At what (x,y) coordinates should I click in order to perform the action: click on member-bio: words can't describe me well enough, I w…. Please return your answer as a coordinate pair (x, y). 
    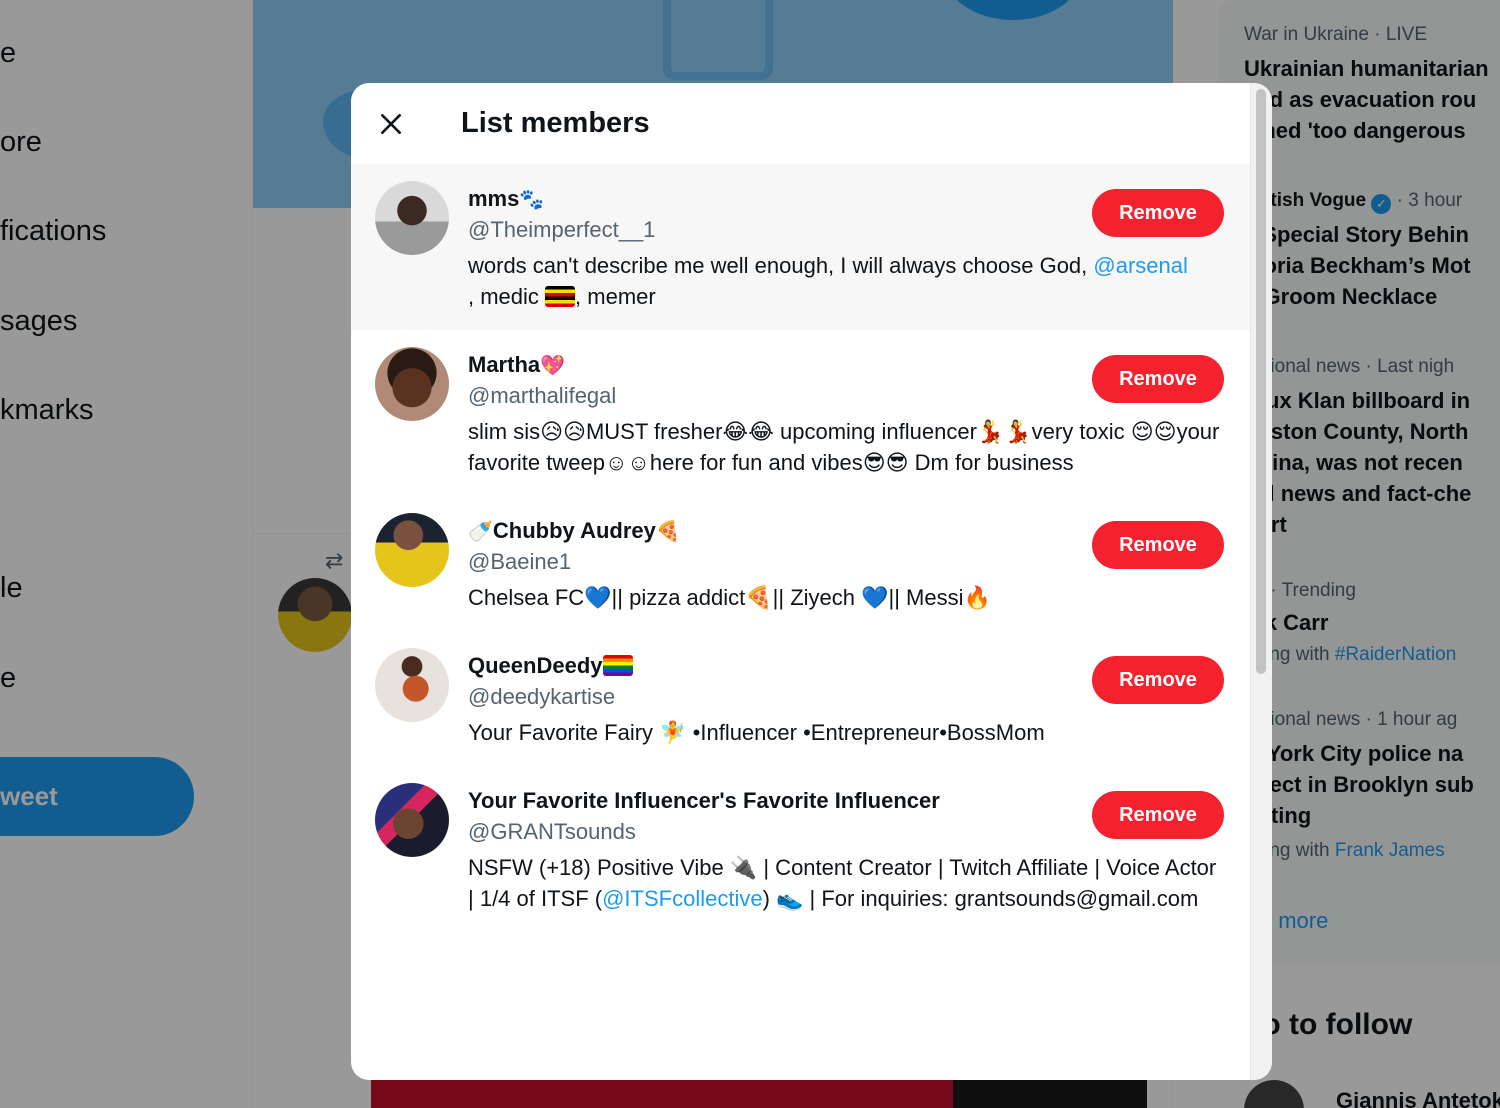
    Looking at the image, I should click on (848, 281).